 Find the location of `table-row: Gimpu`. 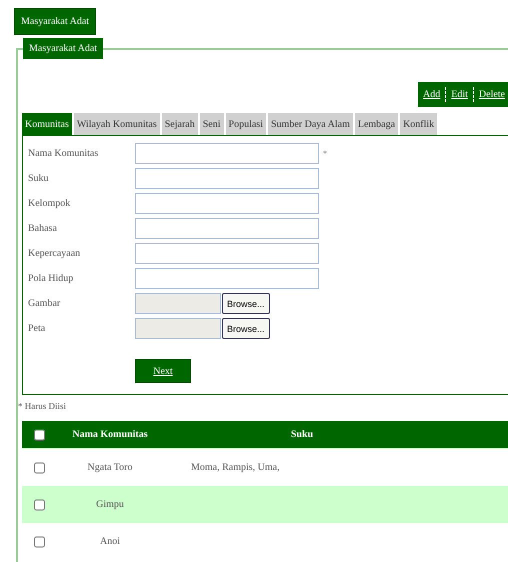

table-row: Gimpu is located at coordinates (265, 504).